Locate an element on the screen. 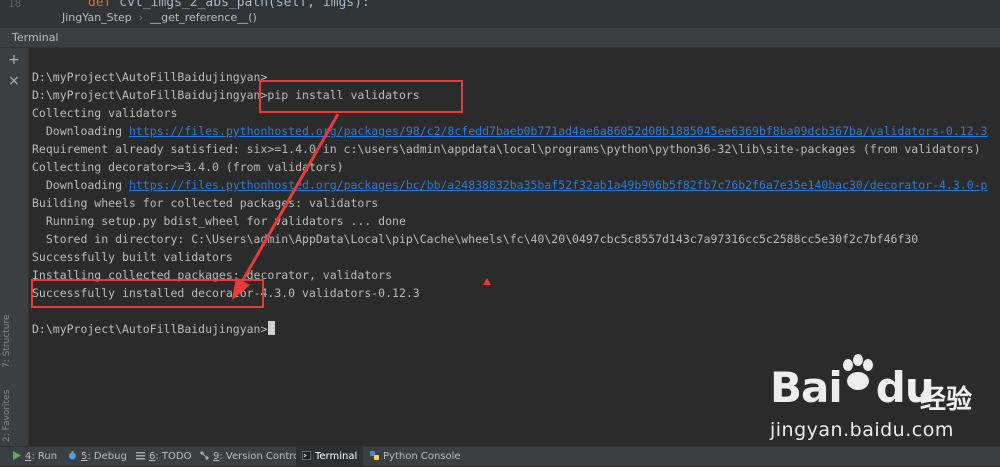 This screenshot has height=467, width=1000. add-terminal-button: + is located at coordinates (14, 60).